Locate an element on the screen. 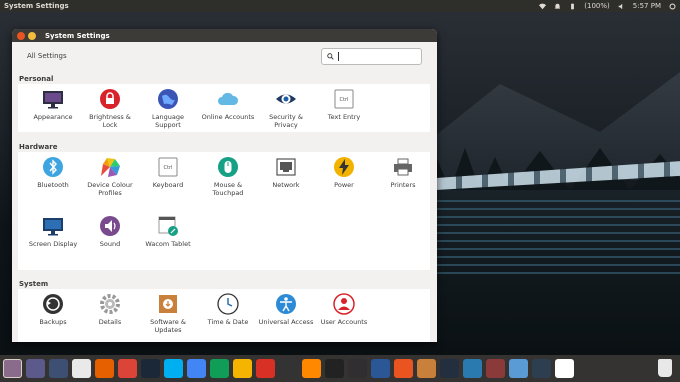 This screenshot has height=382, width=680. software-box-icon is located at coordinates (168, 304).